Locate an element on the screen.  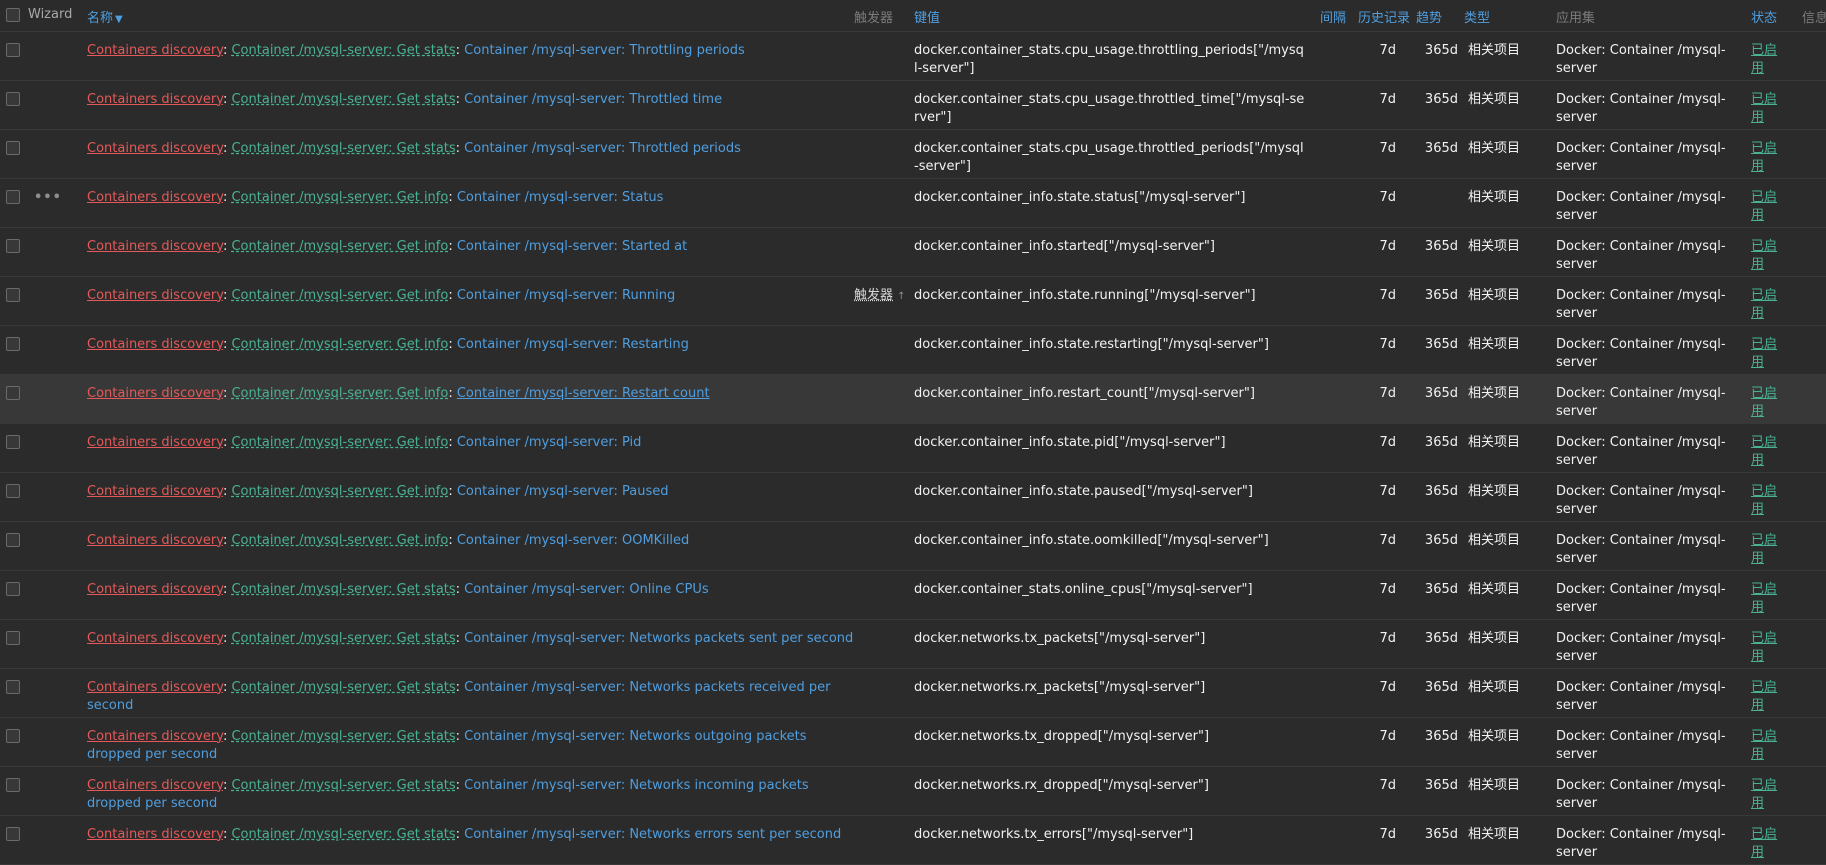
header-trends: 趋势 is located at coordinates (1440, 16).